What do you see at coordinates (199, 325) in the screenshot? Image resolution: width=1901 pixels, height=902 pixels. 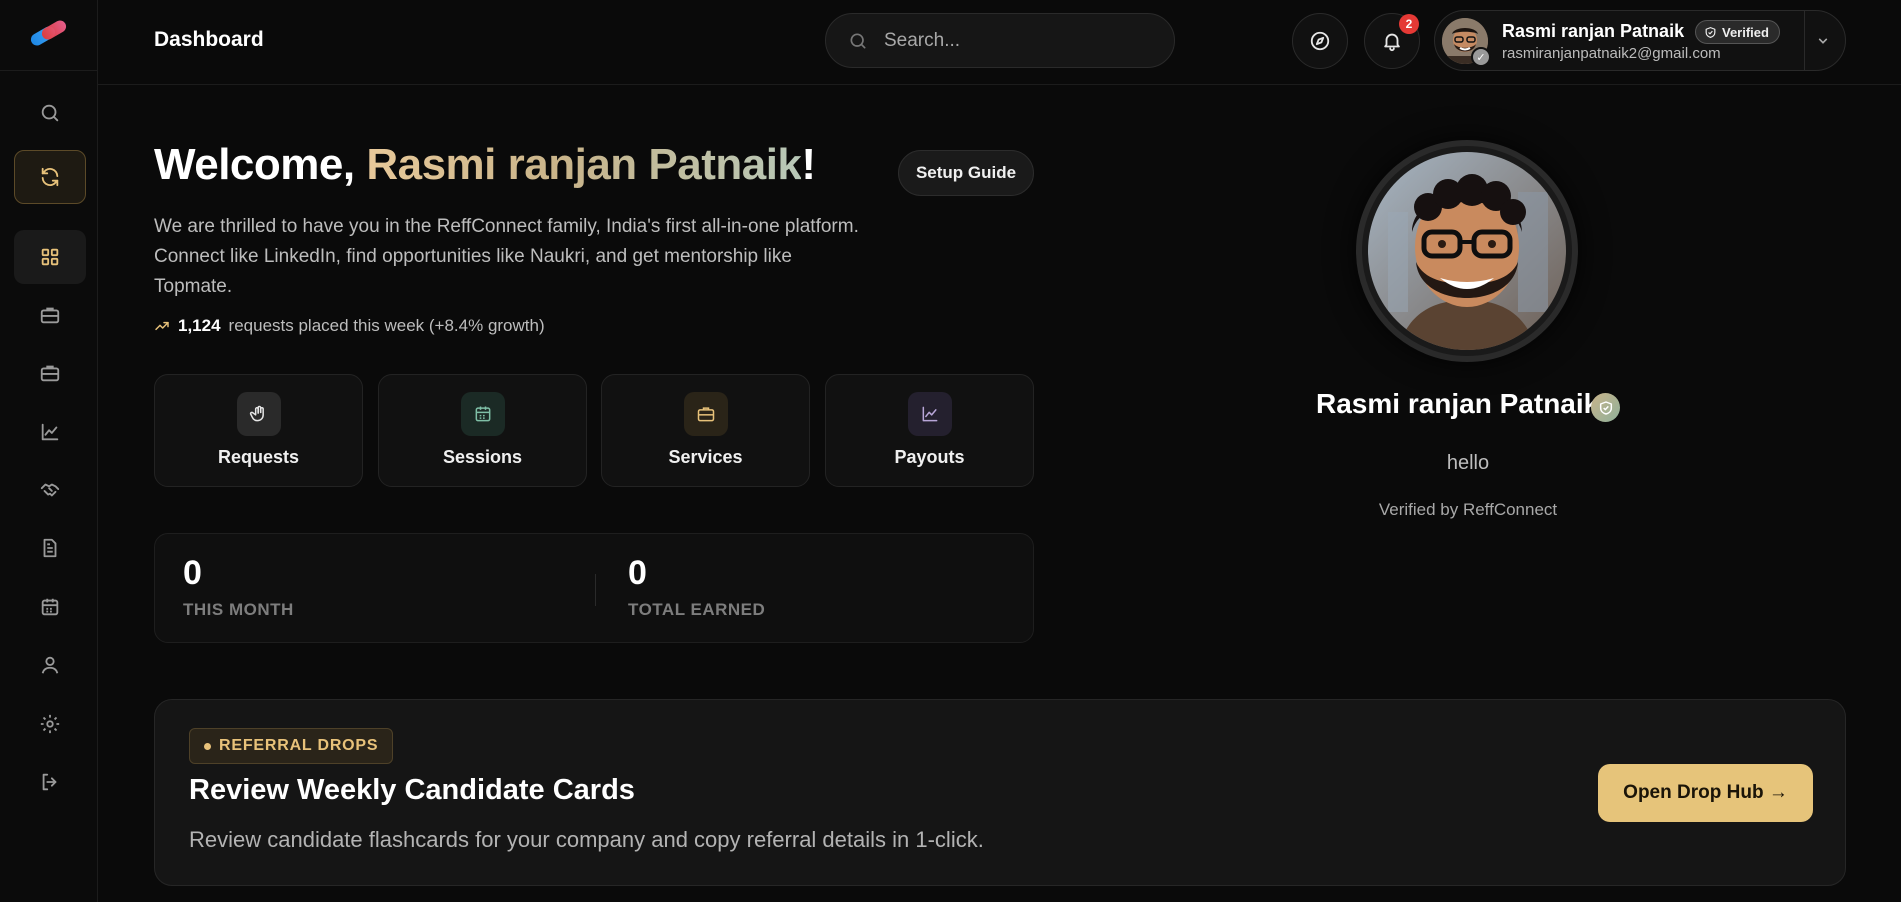 I see `weekly-request-count: 1,124` at bounding box center [199, 325].